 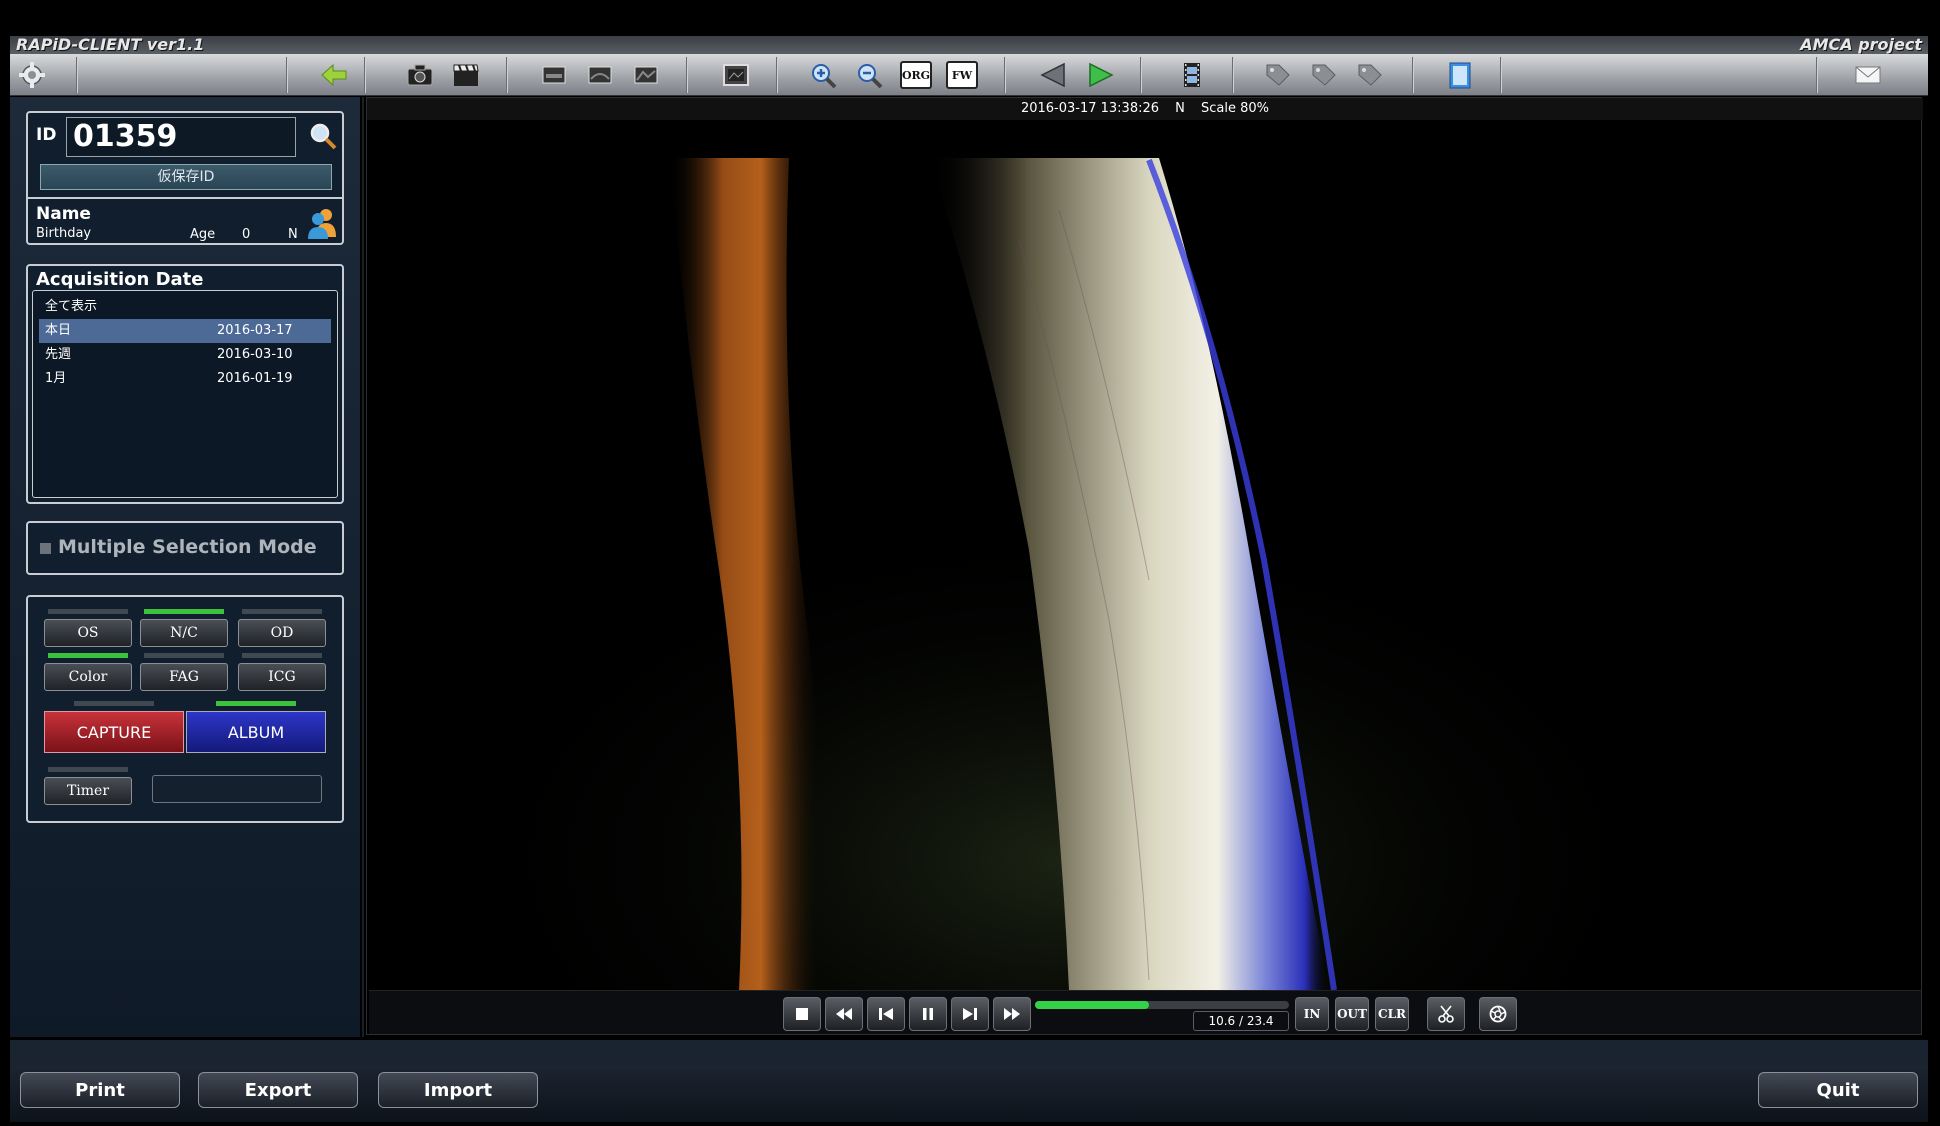 I want to click on camera-icon, so click(x=420, y=75).